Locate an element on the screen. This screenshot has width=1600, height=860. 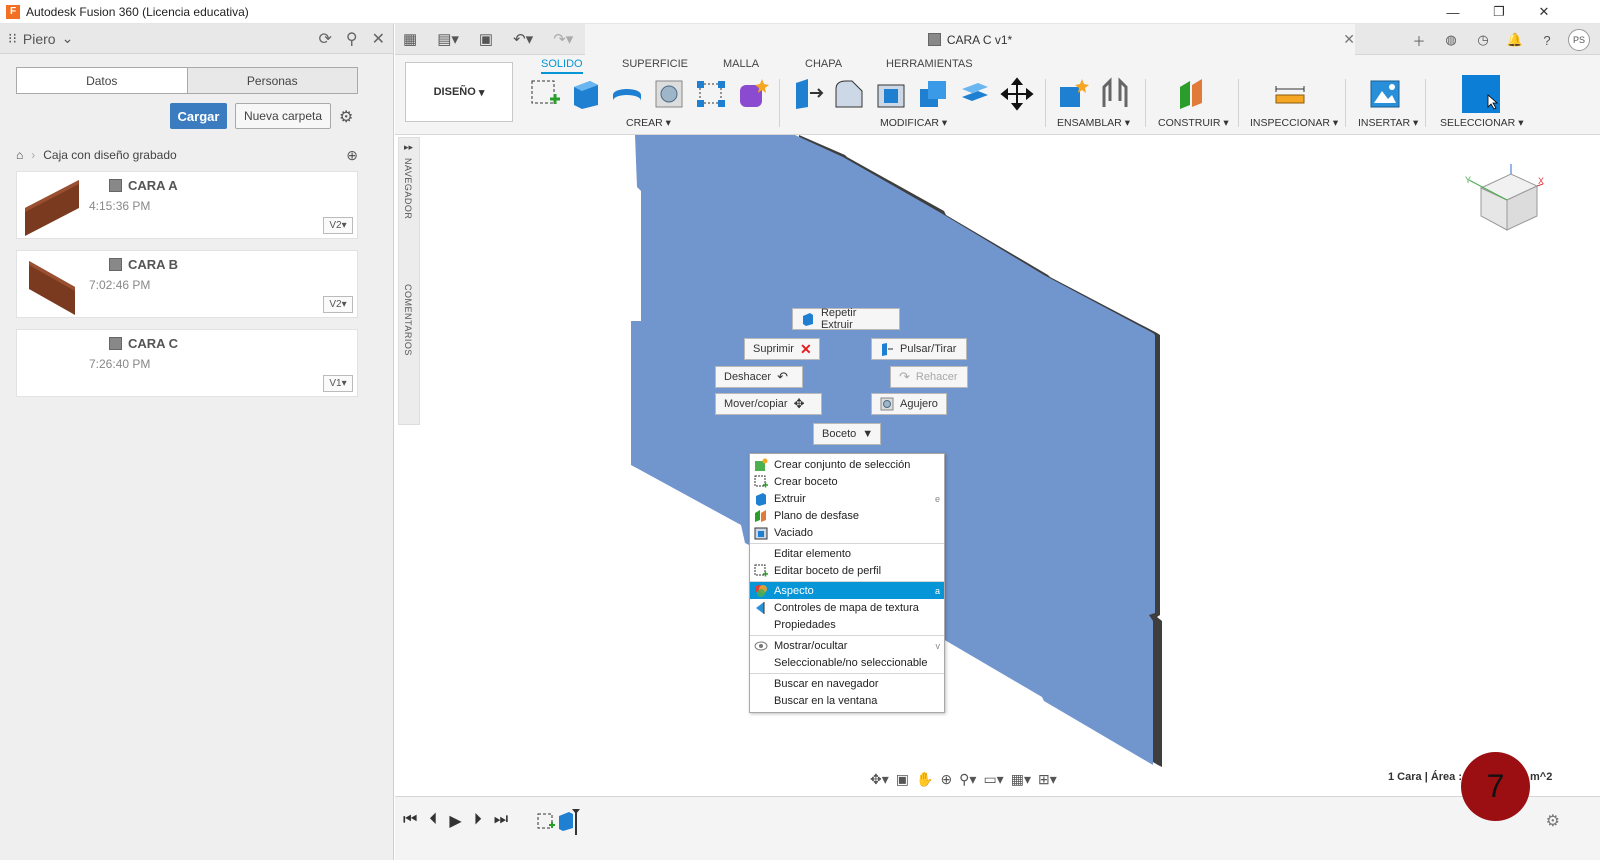
minimize-button: — is located at coordinates (1453, 12).